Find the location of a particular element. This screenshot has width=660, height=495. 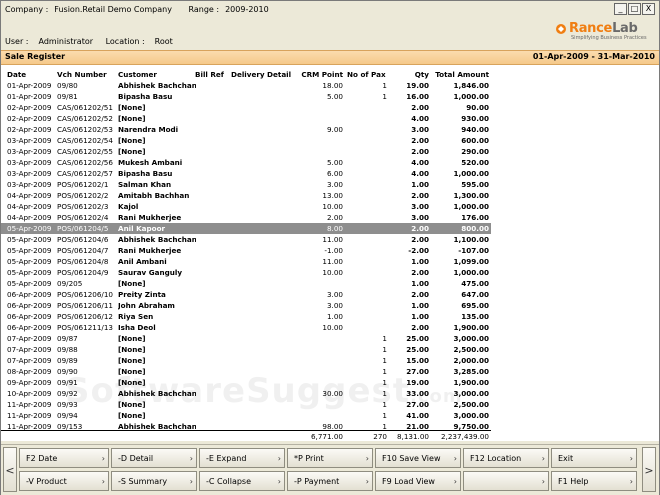

col-crm-point-header: CRM Point is located at coordinates (317, 74).